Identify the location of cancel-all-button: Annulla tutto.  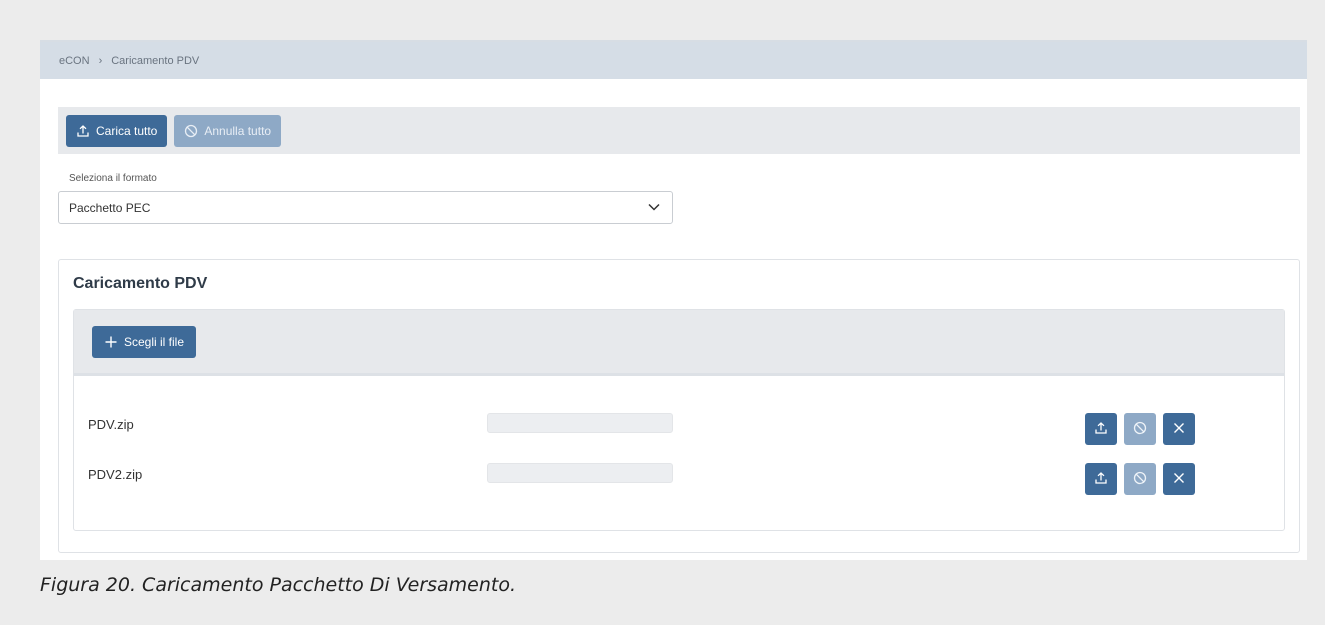
(228, 130).